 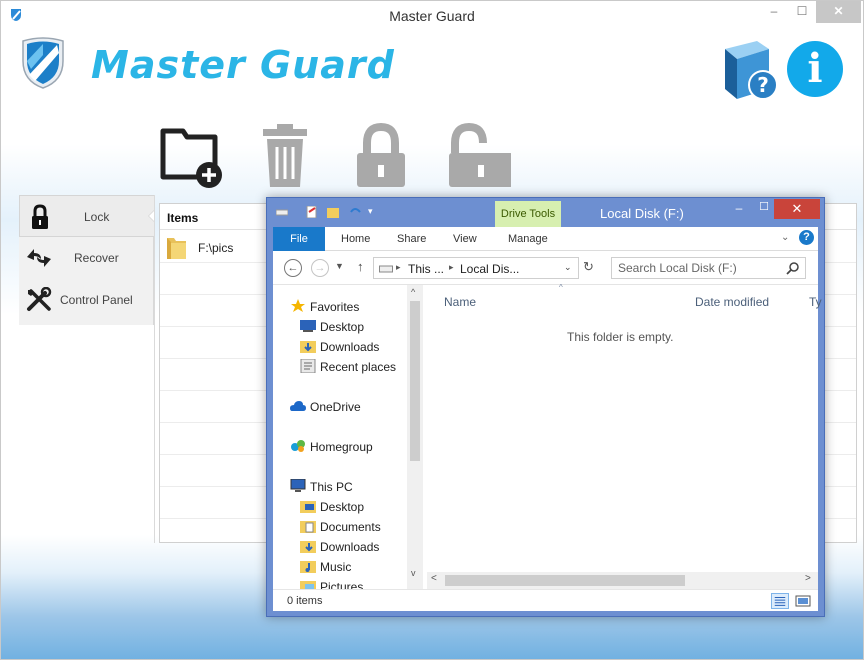 I want to click on search-icon, so click(x=793, y=268).